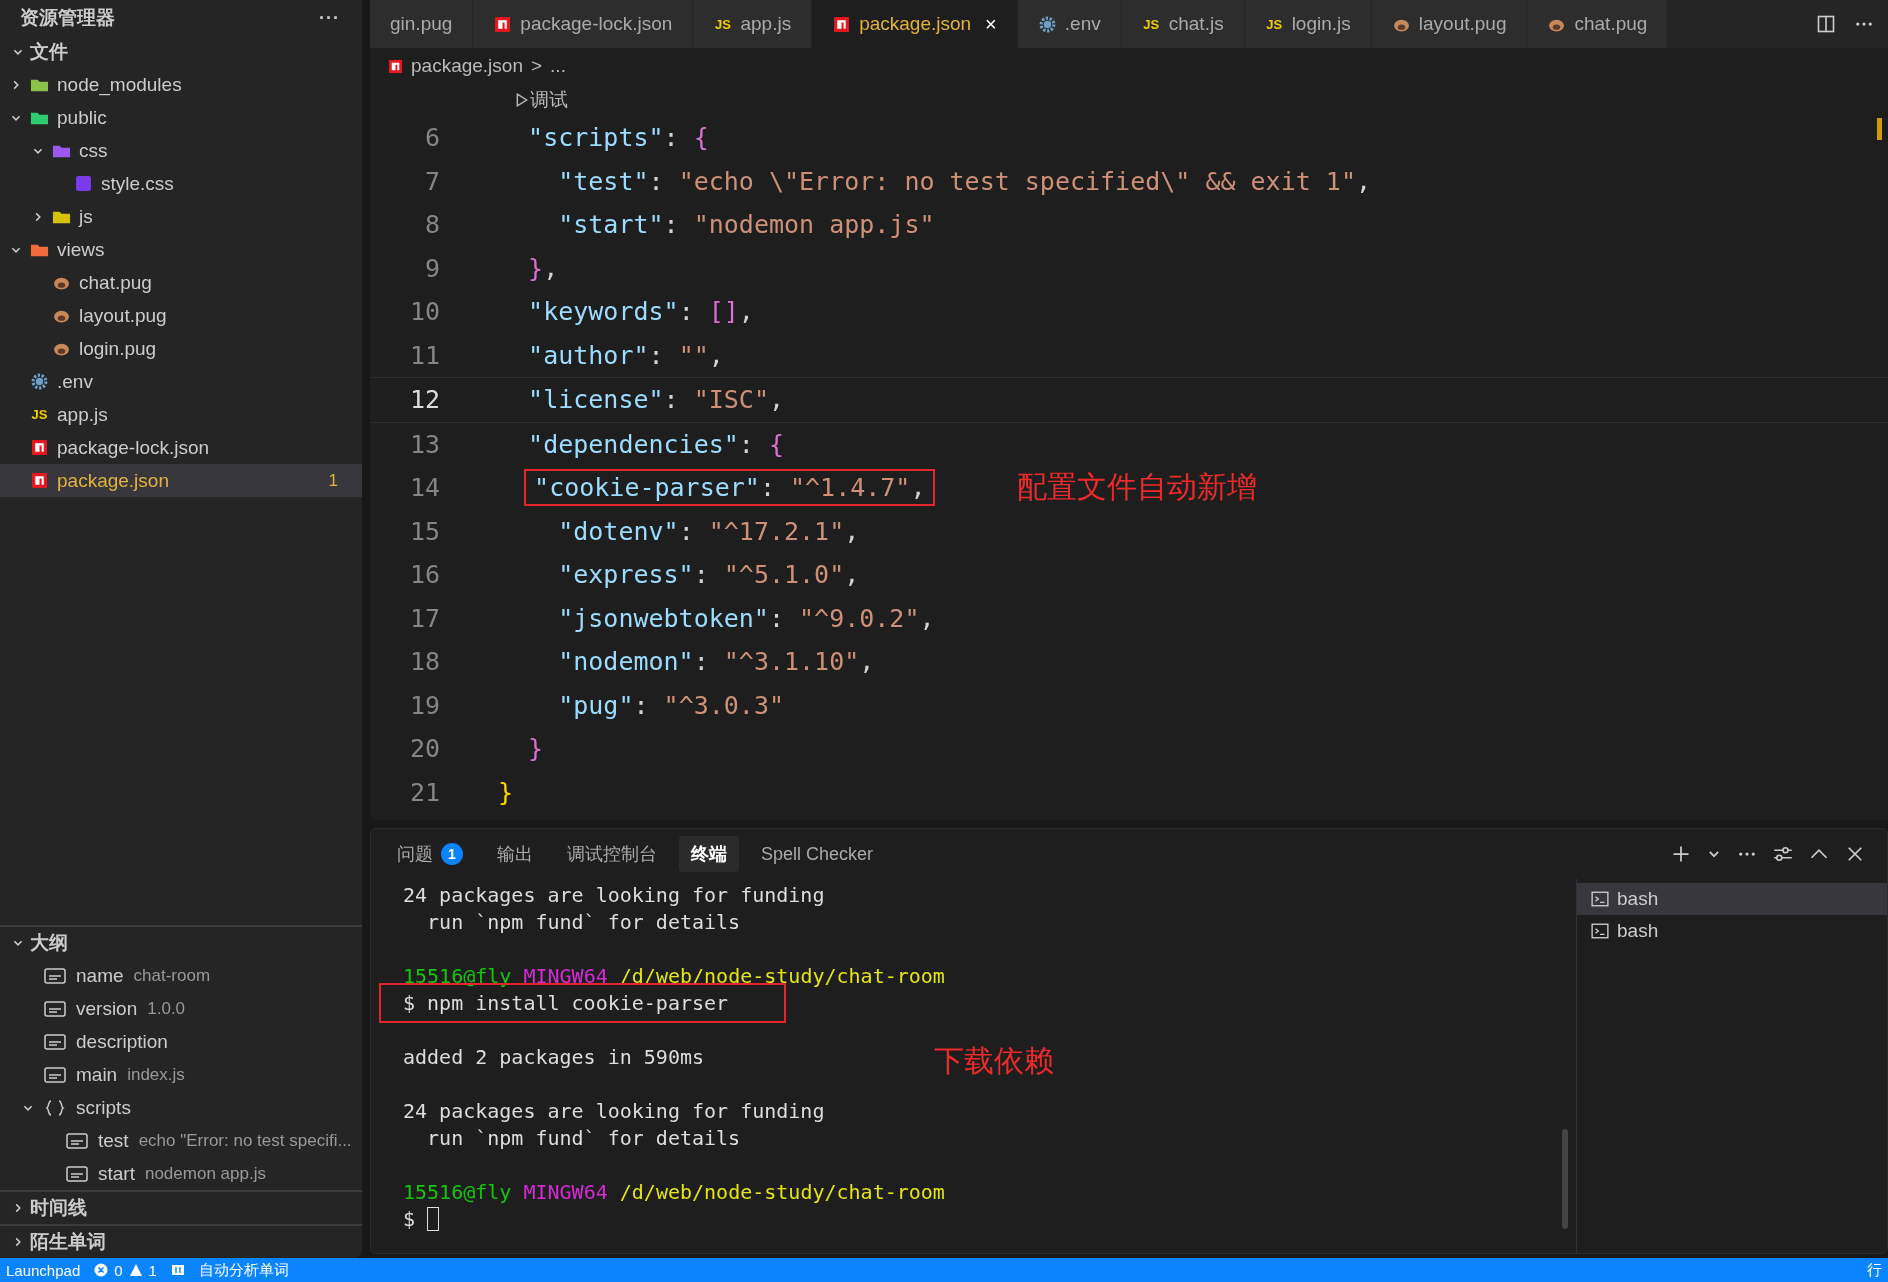 The height and width of the screenshot is (1282, 1888). What do you see at coordinates (583, 24) in the screenshot?
I see `editor-tab: package-lock.json` at bounding box center [583, 24].